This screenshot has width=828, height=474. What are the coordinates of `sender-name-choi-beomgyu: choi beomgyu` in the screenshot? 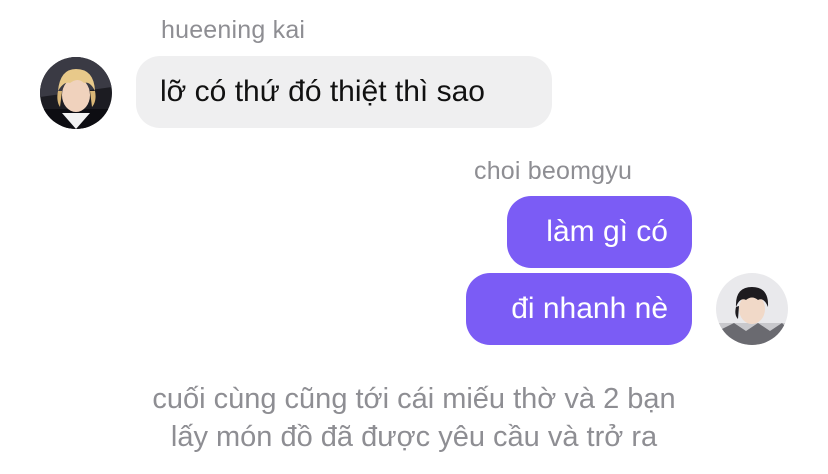 It's located at (553, 171).